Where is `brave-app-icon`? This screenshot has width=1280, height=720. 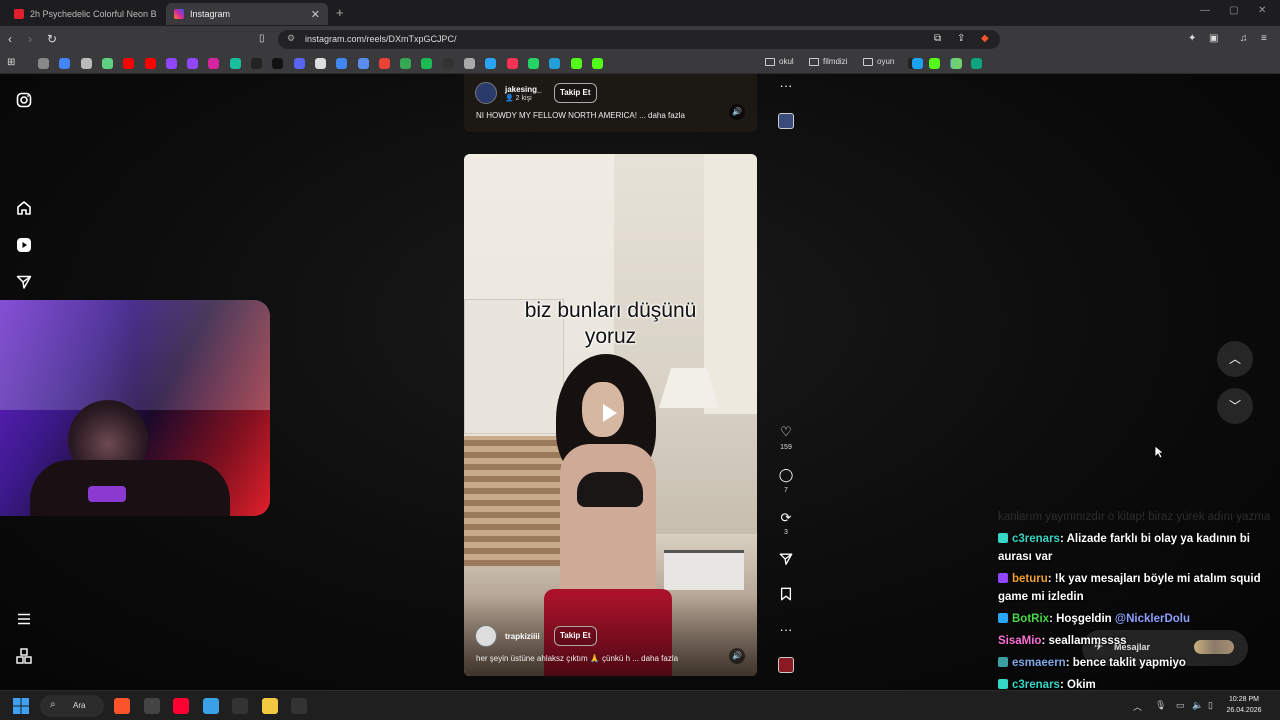
brave-app-icon is located at coordinates (122, 706).